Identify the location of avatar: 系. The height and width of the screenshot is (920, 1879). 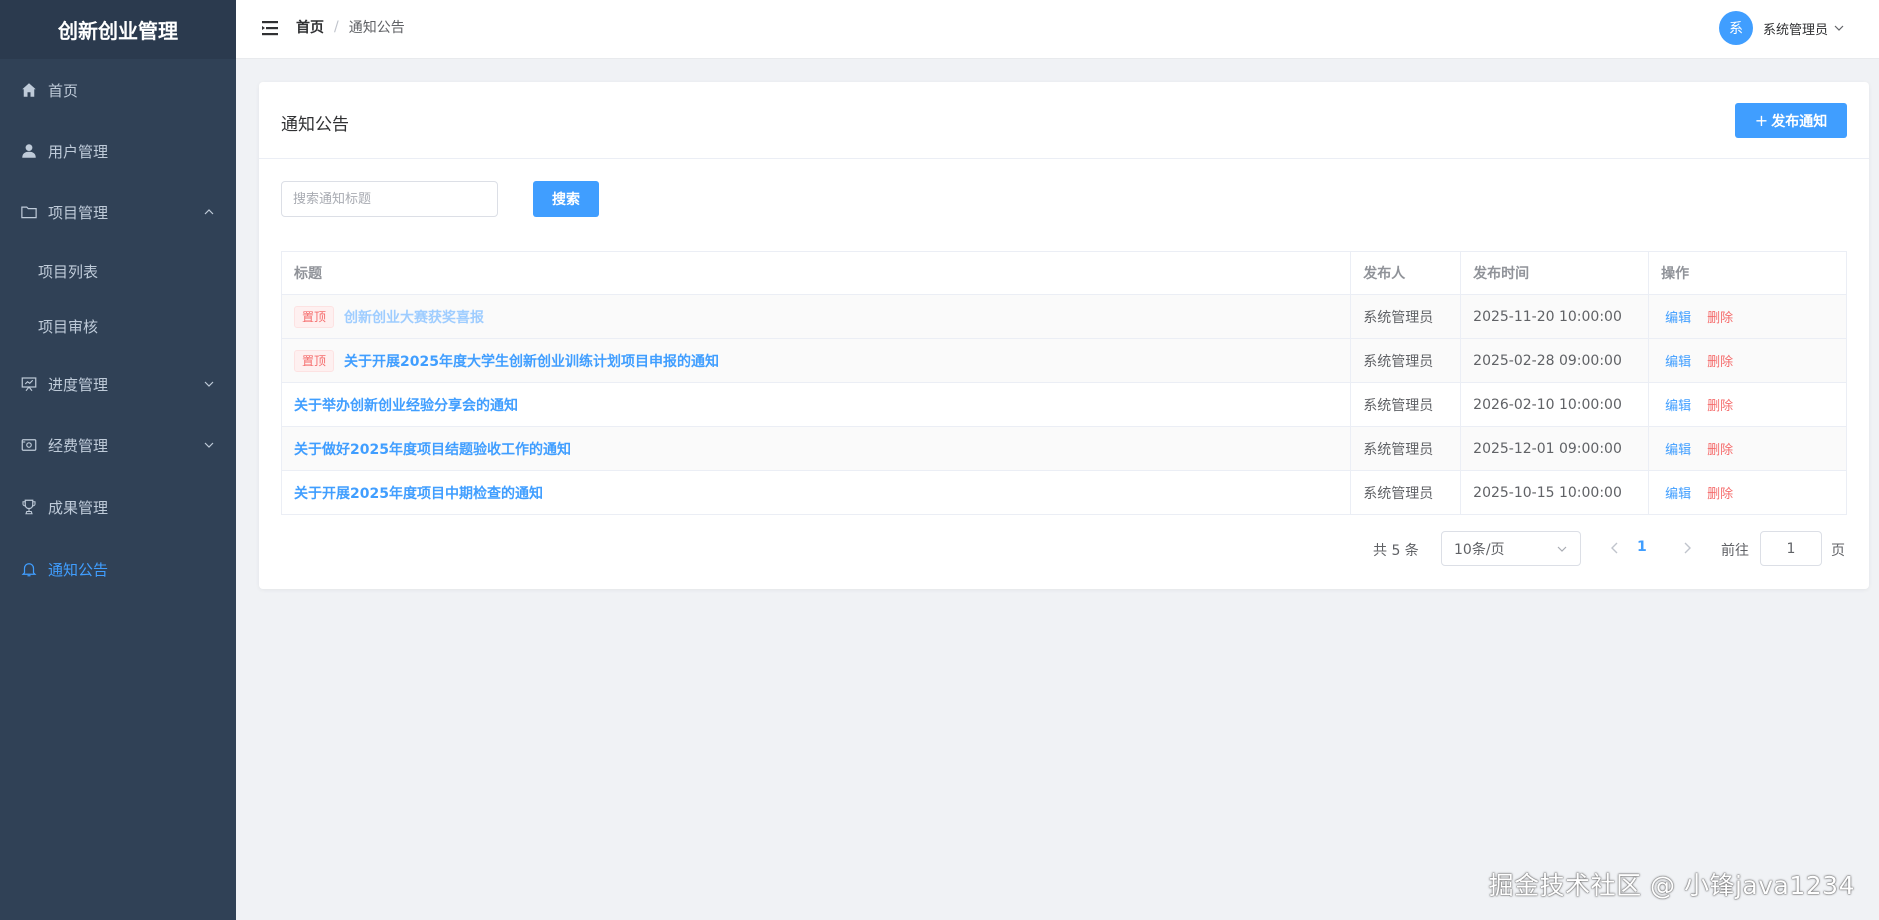
(1736, 28).